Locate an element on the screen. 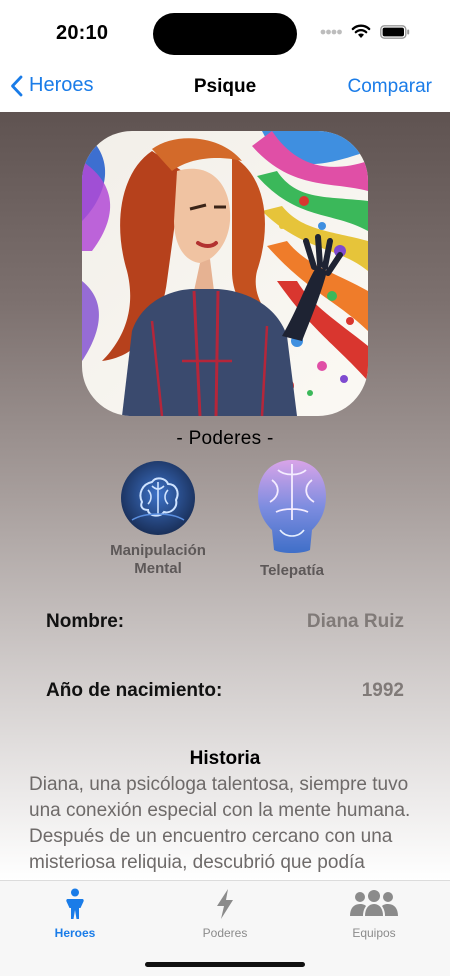  name-value: Diana Ruiz is located at coordinates (355, 621).